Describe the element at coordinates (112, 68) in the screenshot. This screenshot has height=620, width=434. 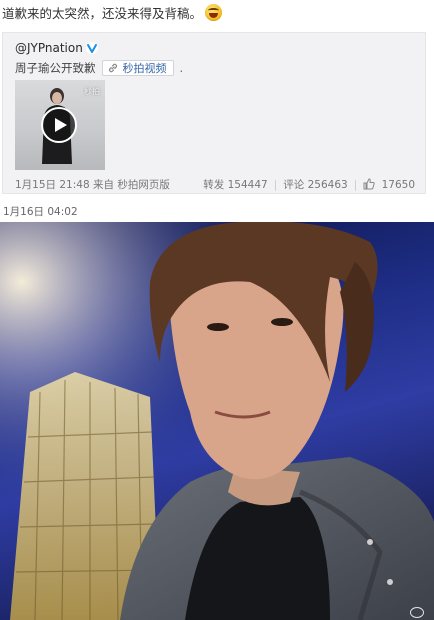
I see `link-icon` at that location.